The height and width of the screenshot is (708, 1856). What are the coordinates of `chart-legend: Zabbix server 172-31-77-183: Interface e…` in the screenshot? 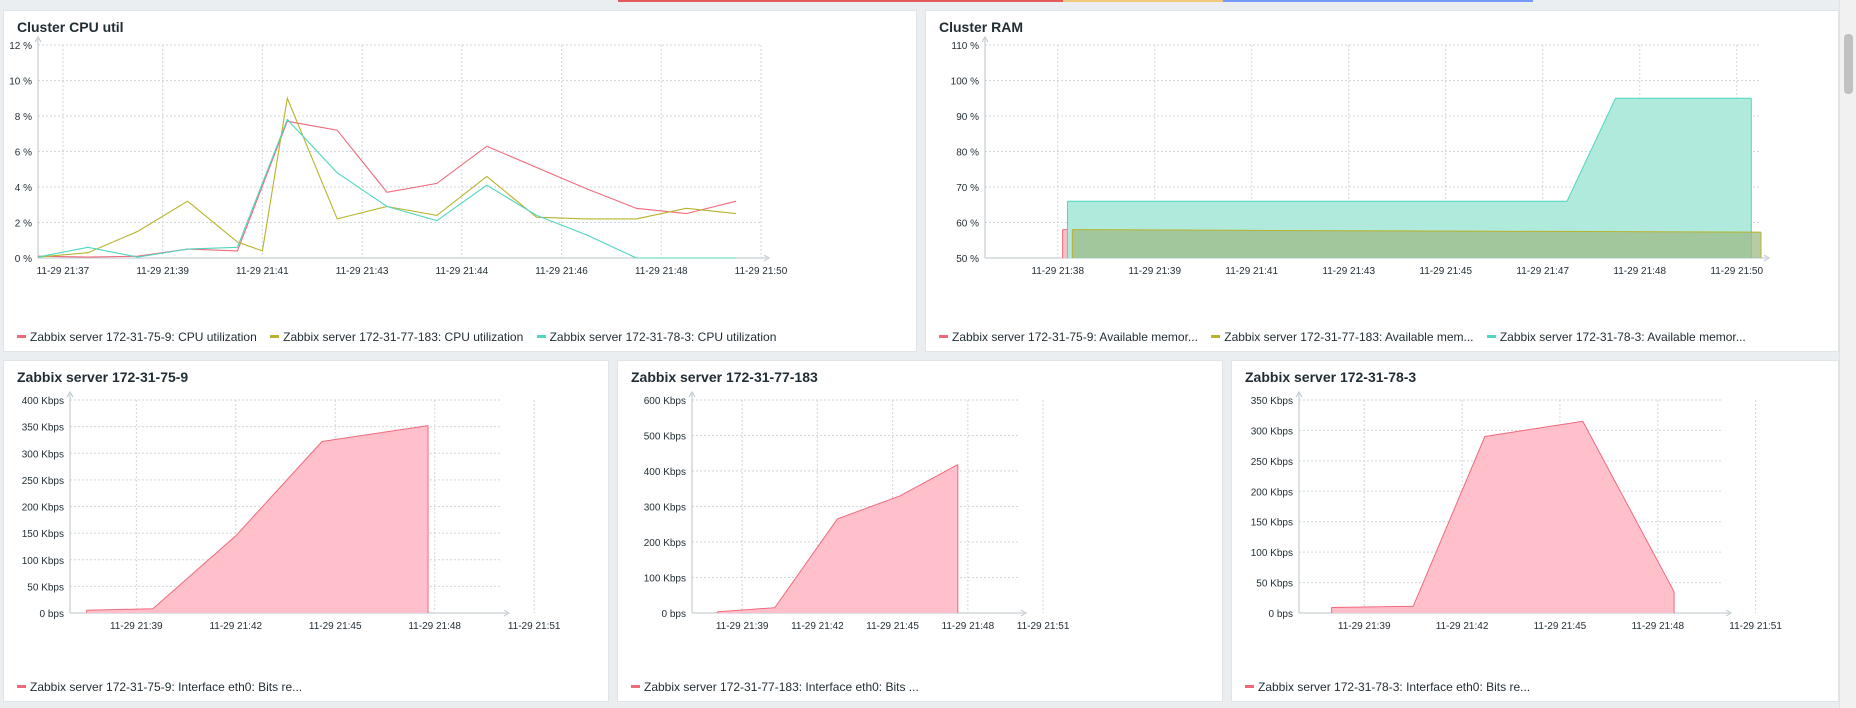 It's located at (780, 688).